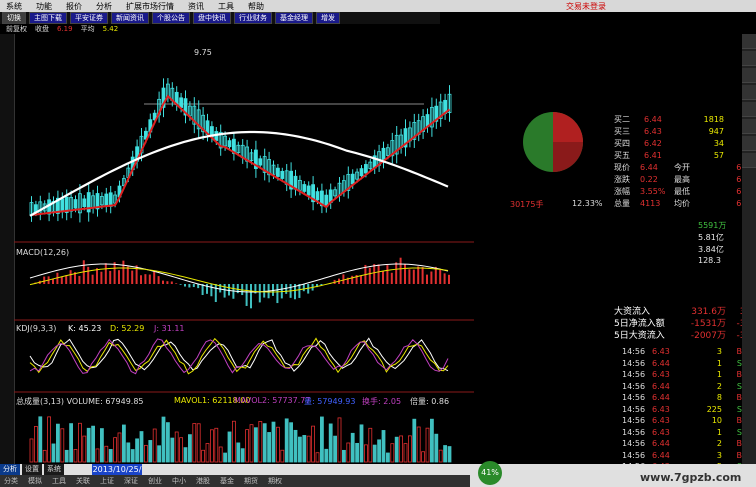 This screenshot has width=756, height=487. What do you see at coordinates (682, 179) in the screenshot?
I see `stat-key: 最高` at bounding box center [682, 179].